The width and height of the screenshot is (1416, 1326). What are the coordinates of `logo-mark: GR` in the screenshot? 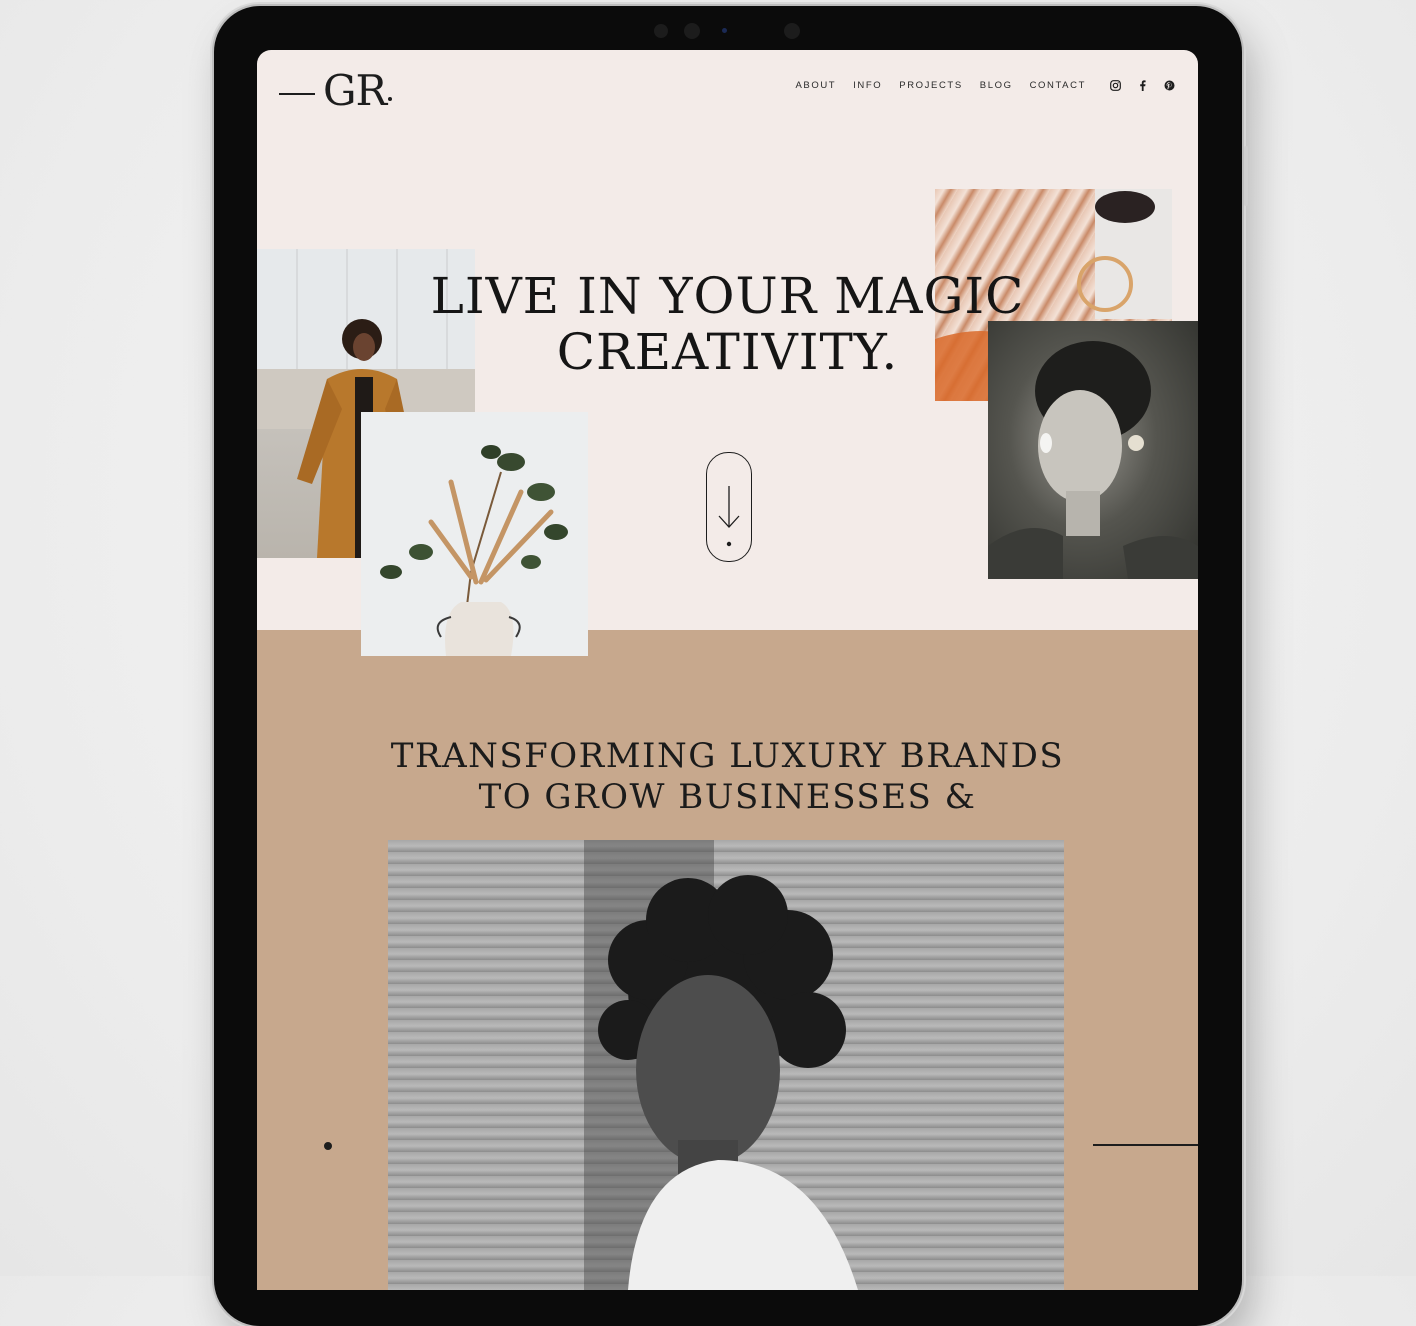 It's located at (355, 90).